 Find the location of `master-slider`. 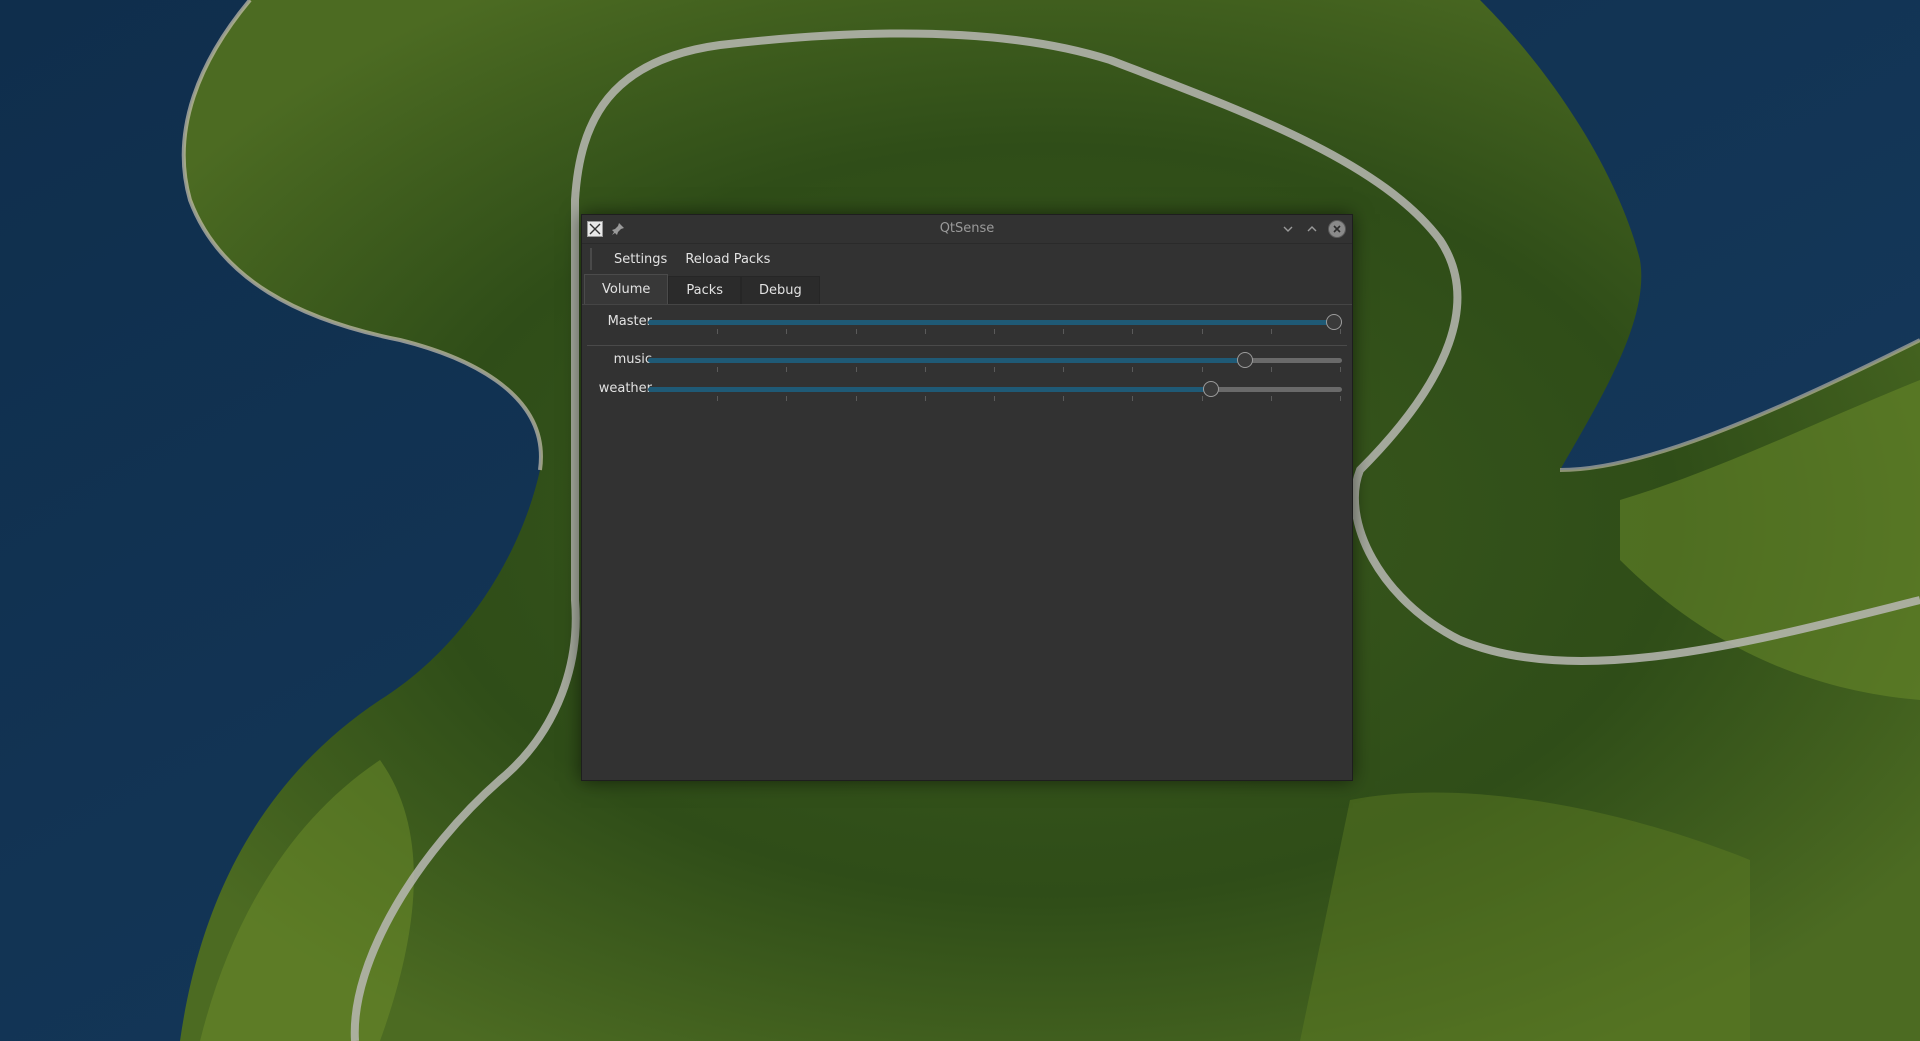

master-slider is located at coordinates (995, 322).